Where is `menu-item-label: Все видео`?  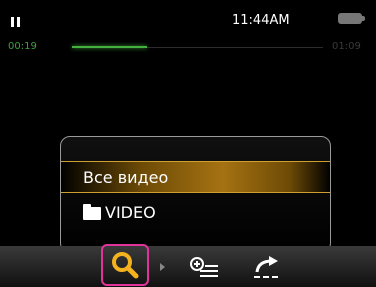 menu-item-label: Все видео is located at coordinates (126, 177).